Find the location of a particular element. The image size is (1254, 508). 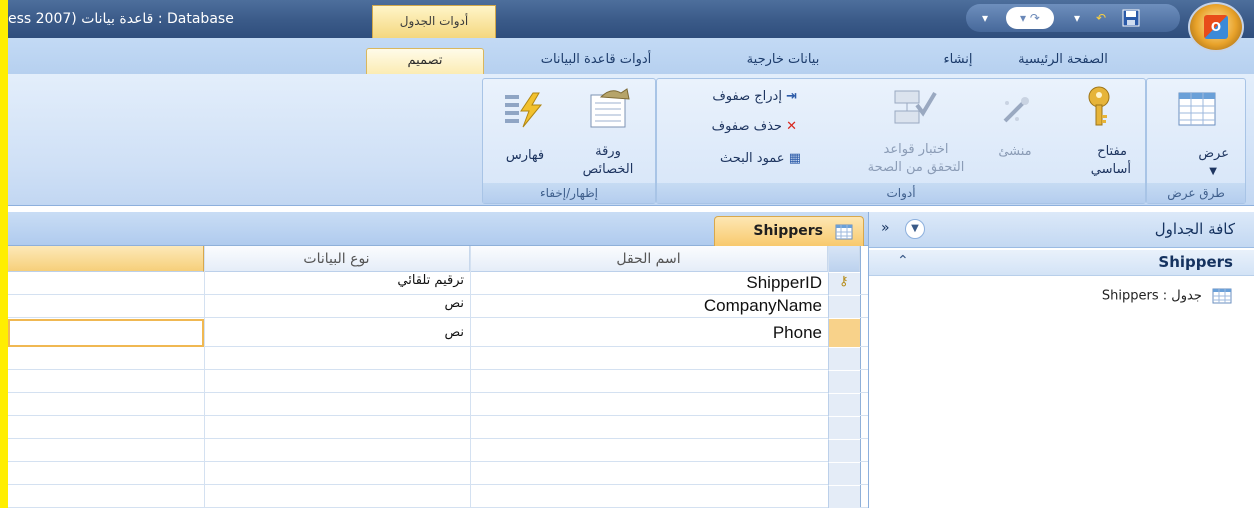

save-icon is located at coordinates (1131, 18).